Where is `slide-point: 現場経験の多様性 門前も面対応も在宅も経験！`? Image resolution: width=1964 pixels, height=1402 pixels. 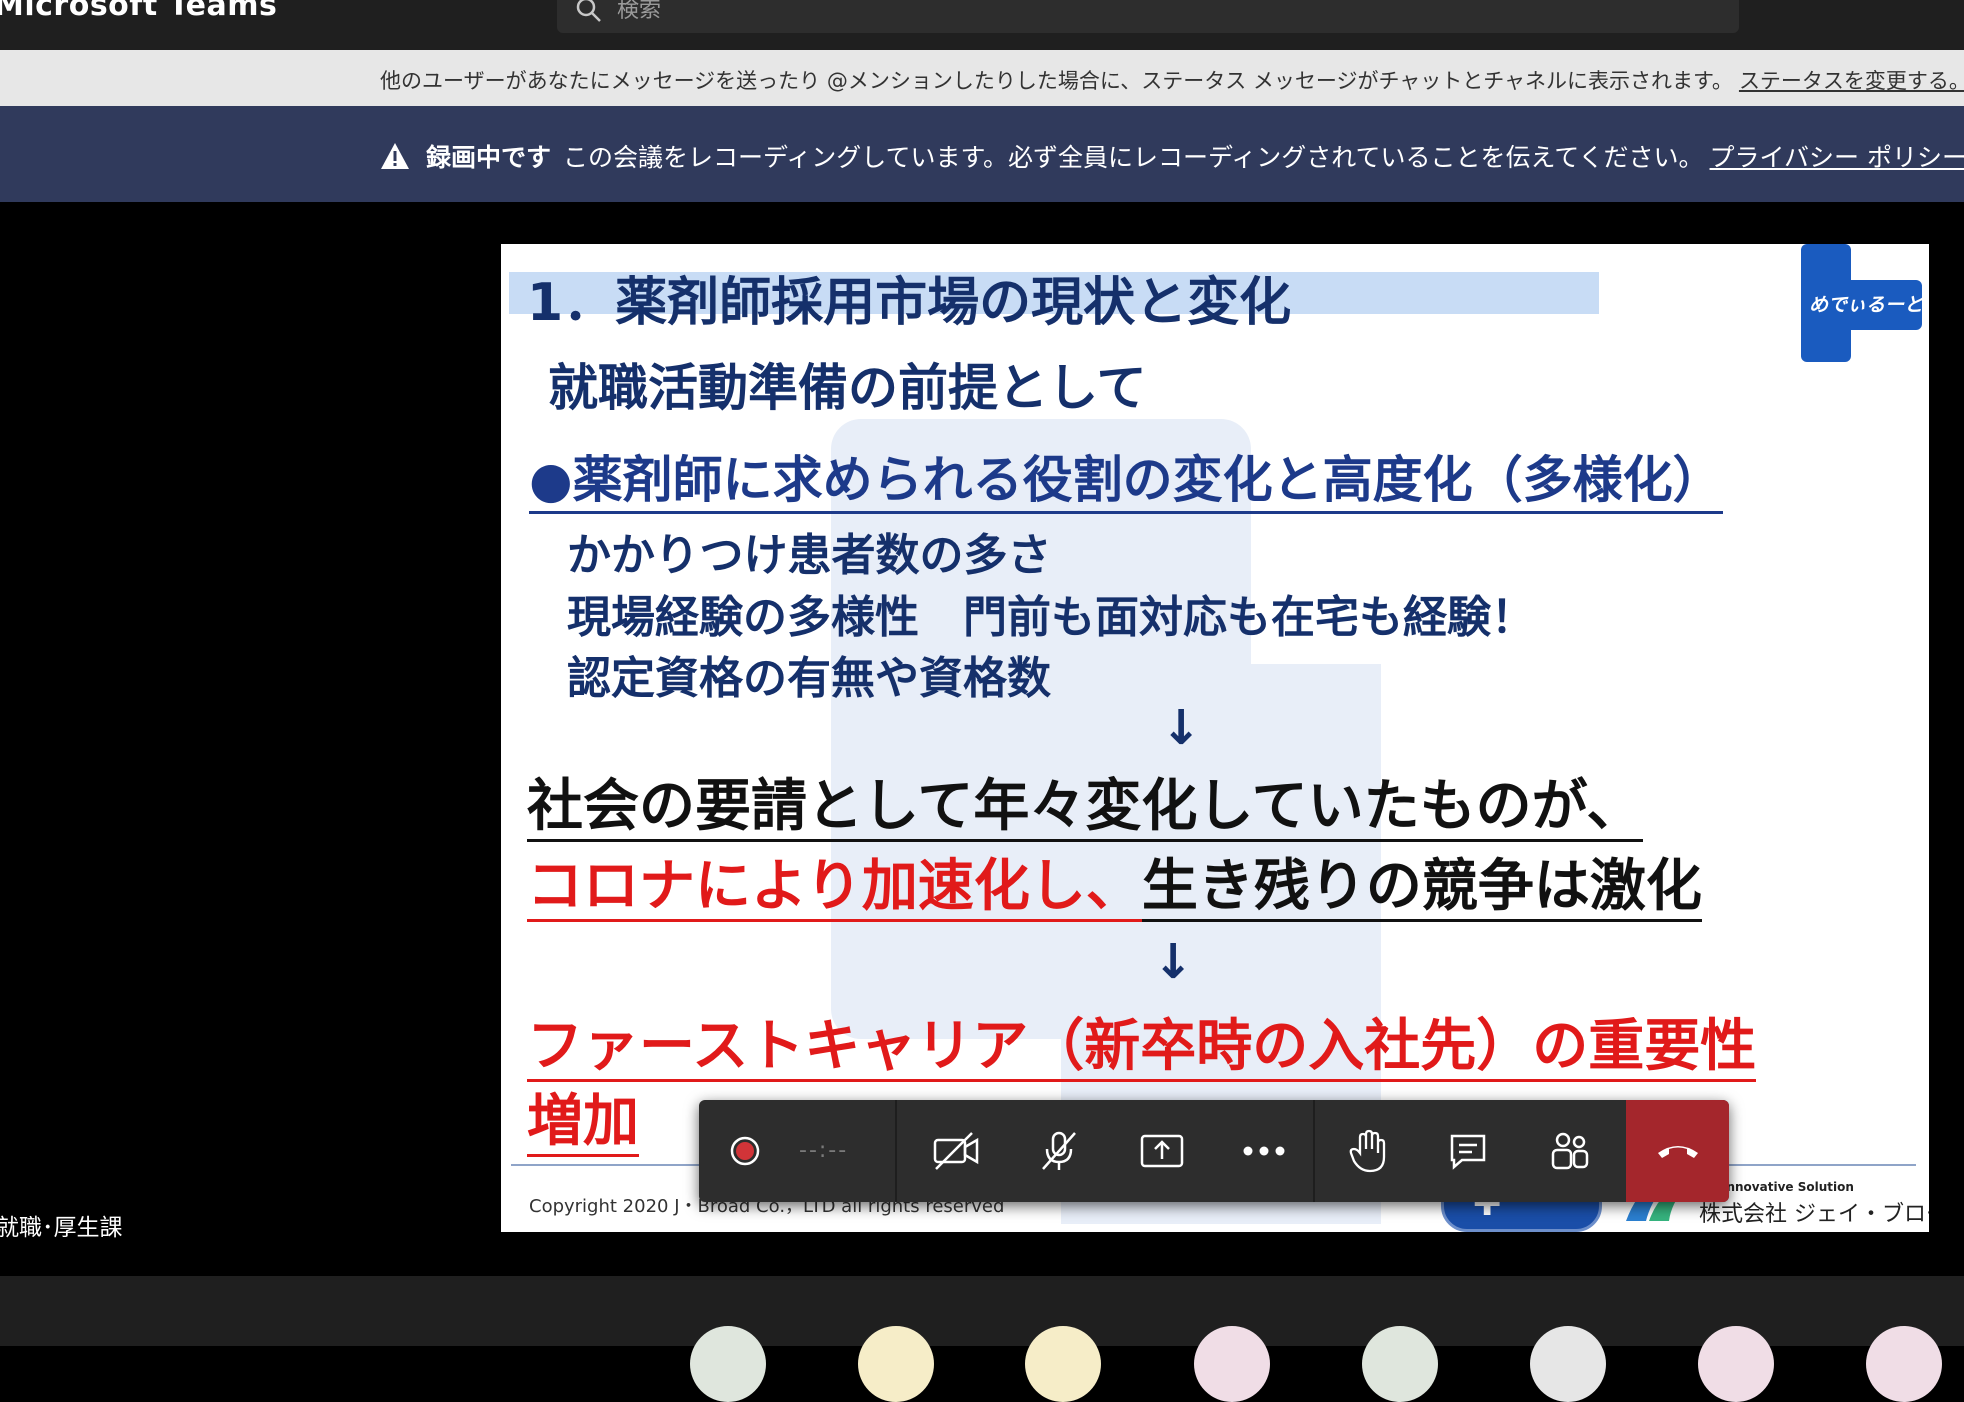
slide-point: 現場経験の多様性 門前も面対応も在宅も経験！ is located at coordinates (1051, 617).